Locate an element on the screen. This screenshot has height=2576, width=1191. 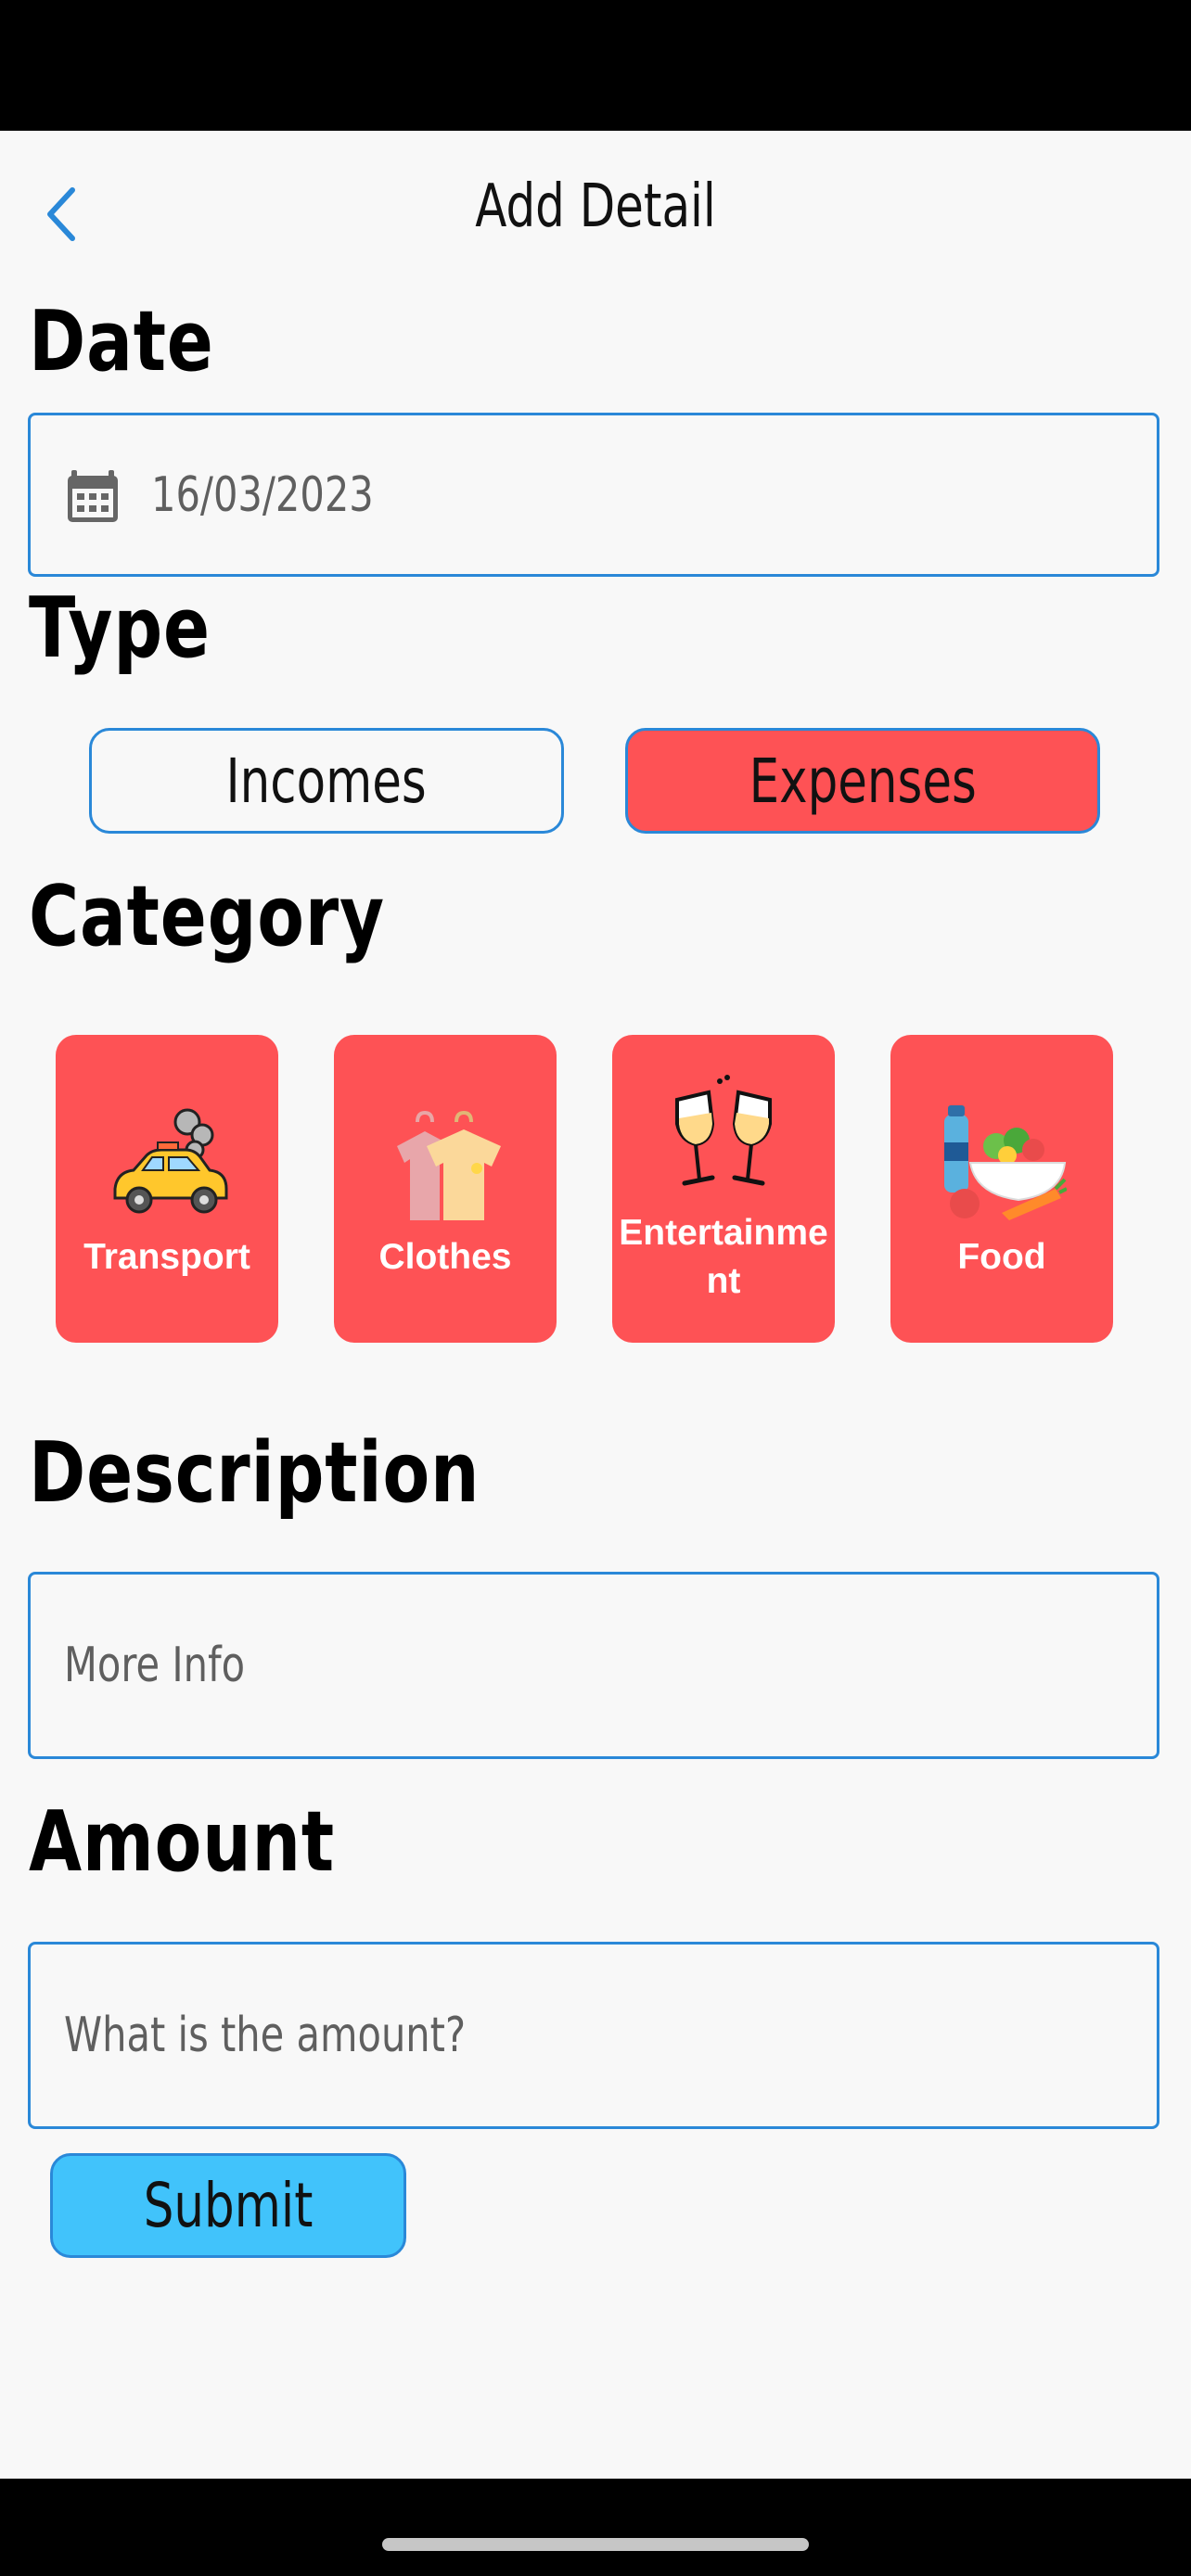
date-field: 16/03/2023 is located at coordinates (593, 495).